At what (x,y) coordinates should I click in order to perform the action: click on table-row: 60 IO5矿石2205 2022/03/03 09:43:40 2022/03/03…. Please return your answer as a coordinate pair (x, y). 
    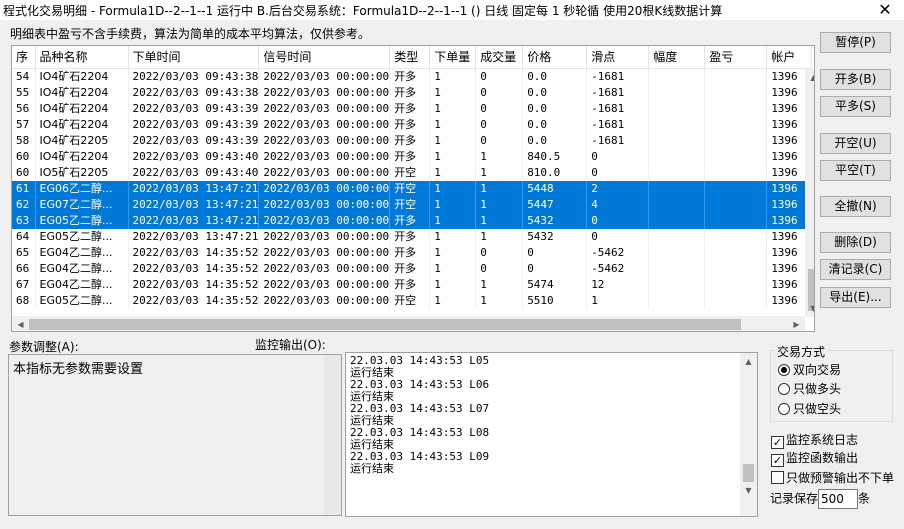
    Looking at the image, I should click on (412, 172).